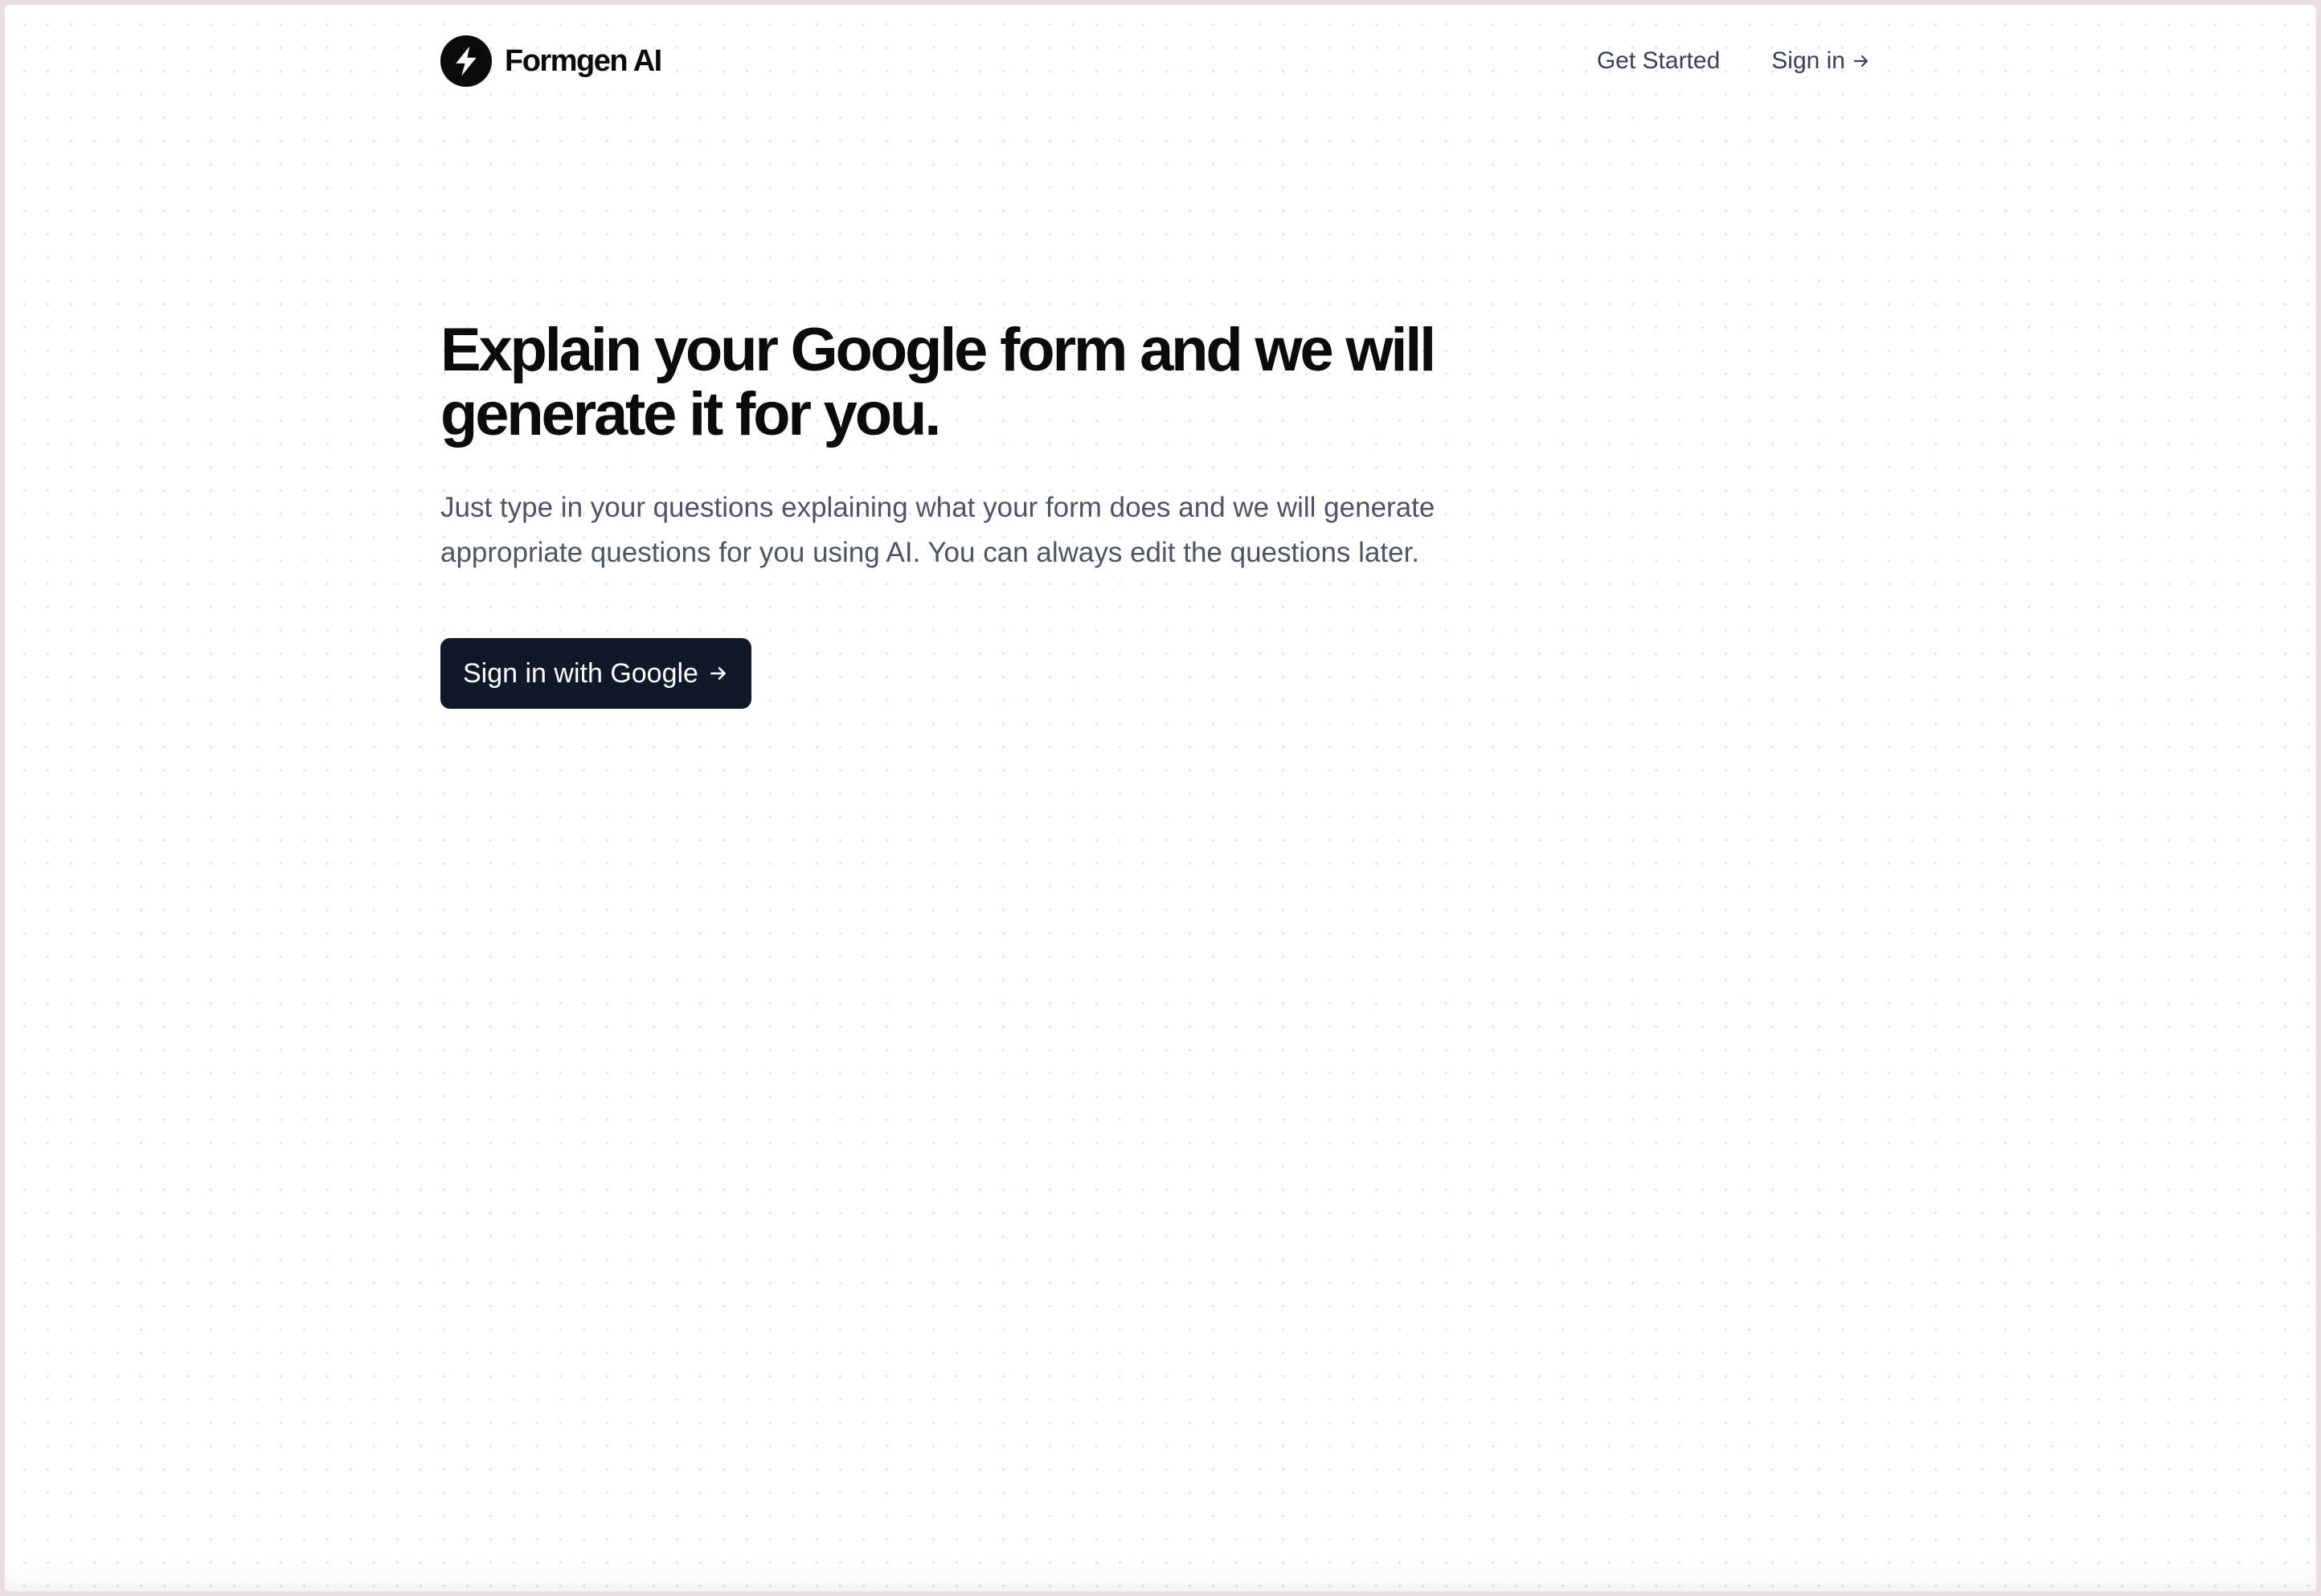  I want to click on get-started-label: Get Started, so click(1658, 60).